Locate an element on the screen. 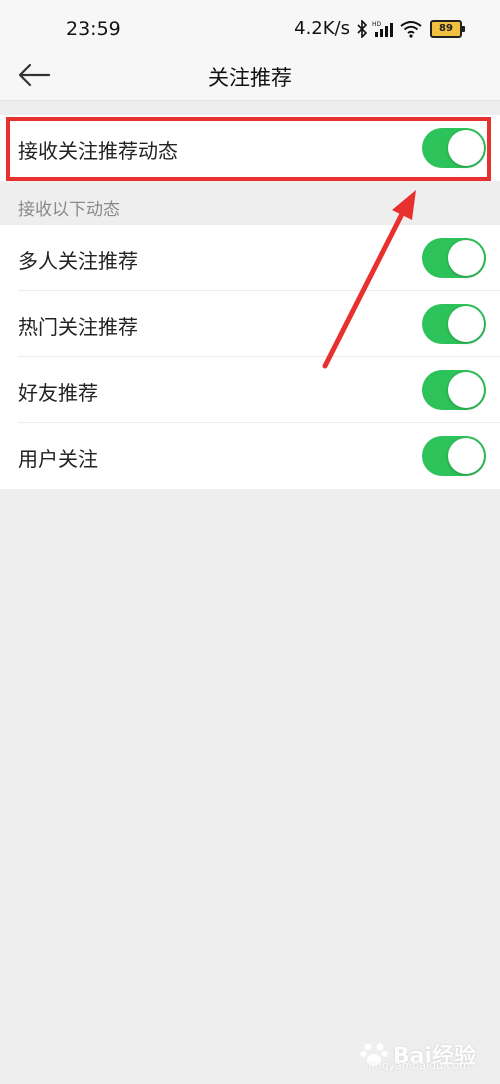 The width and height of the screenshot is (500, 1084). hd-signal-icon: HD is located at coordinates (384, 29).